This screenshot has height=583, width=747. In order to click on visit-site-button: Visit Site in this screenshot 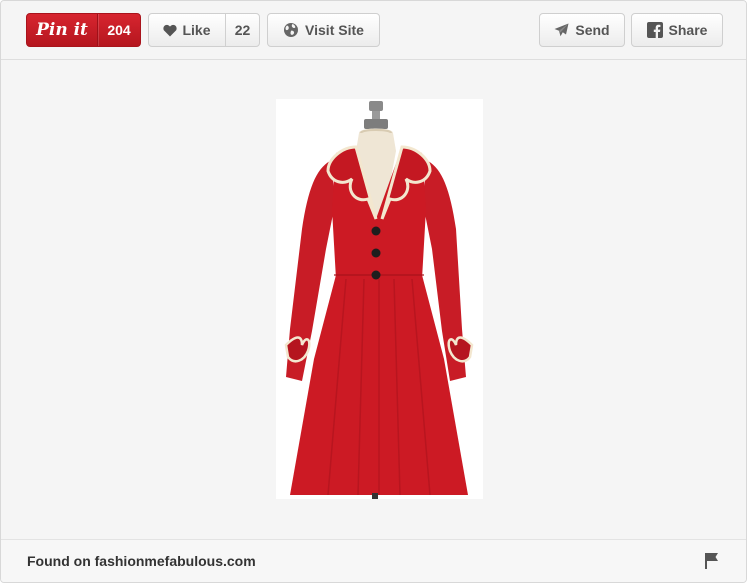, I will do `click(323, 30)`.